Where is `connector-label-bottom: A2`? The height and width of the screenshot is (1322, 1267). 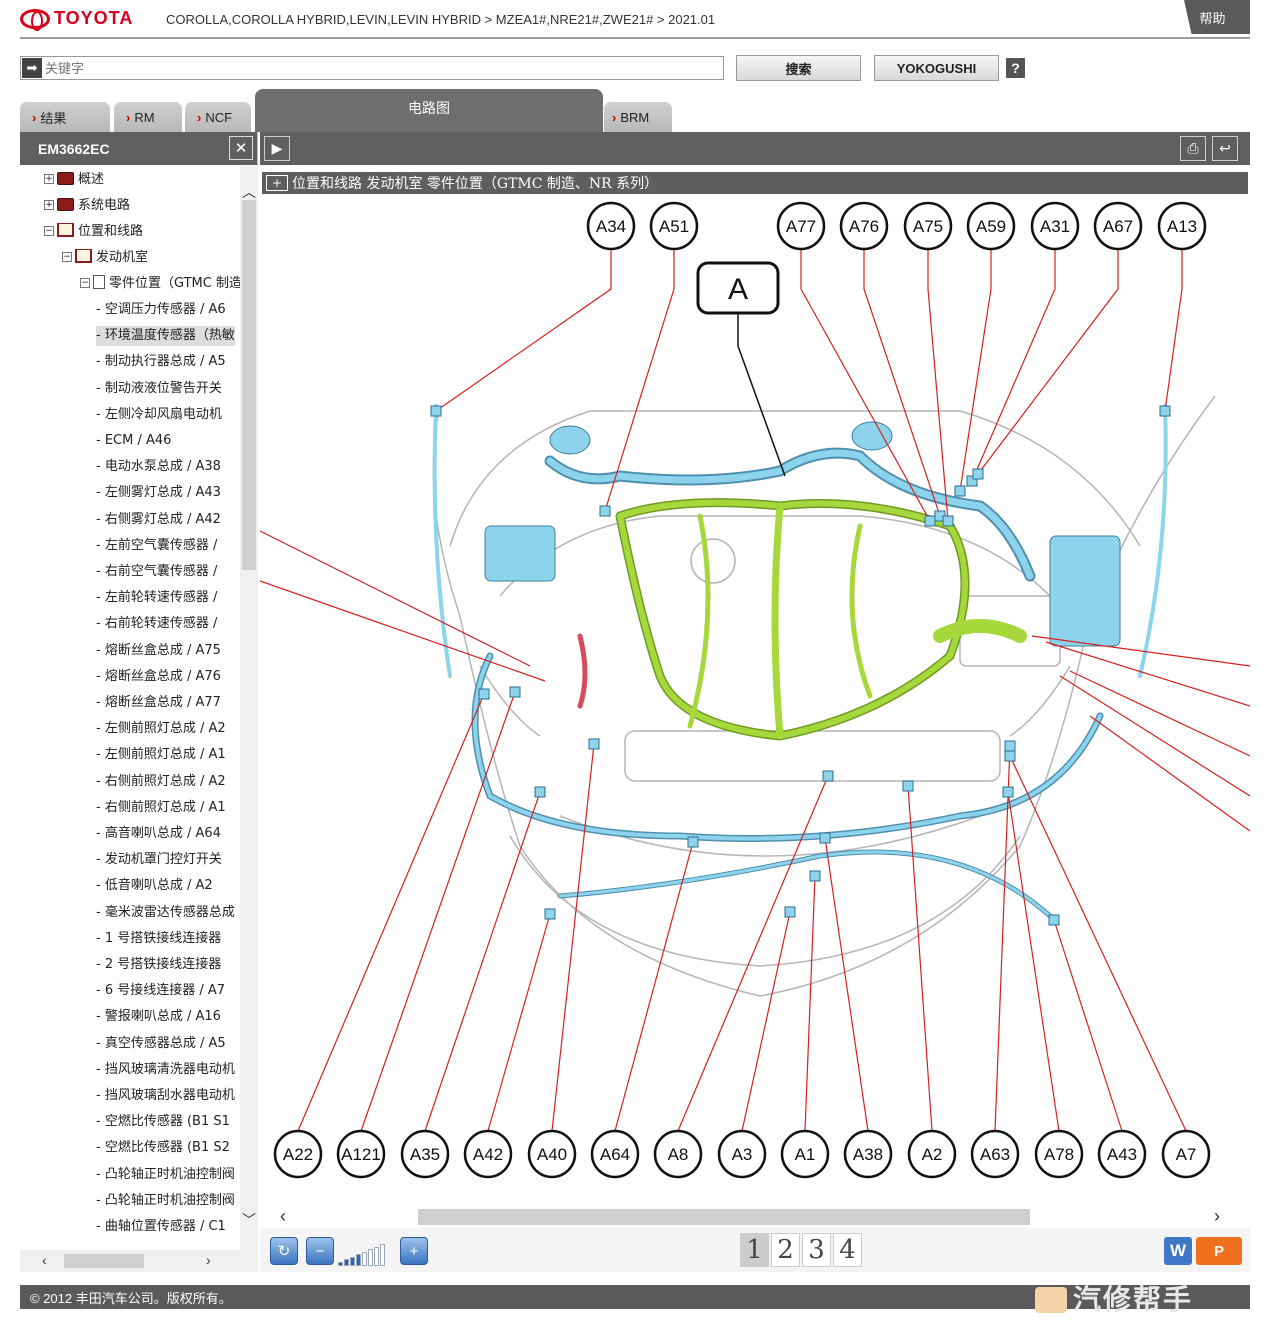
connector-label-bottom: A2 is located at coordinates (932, 1154).